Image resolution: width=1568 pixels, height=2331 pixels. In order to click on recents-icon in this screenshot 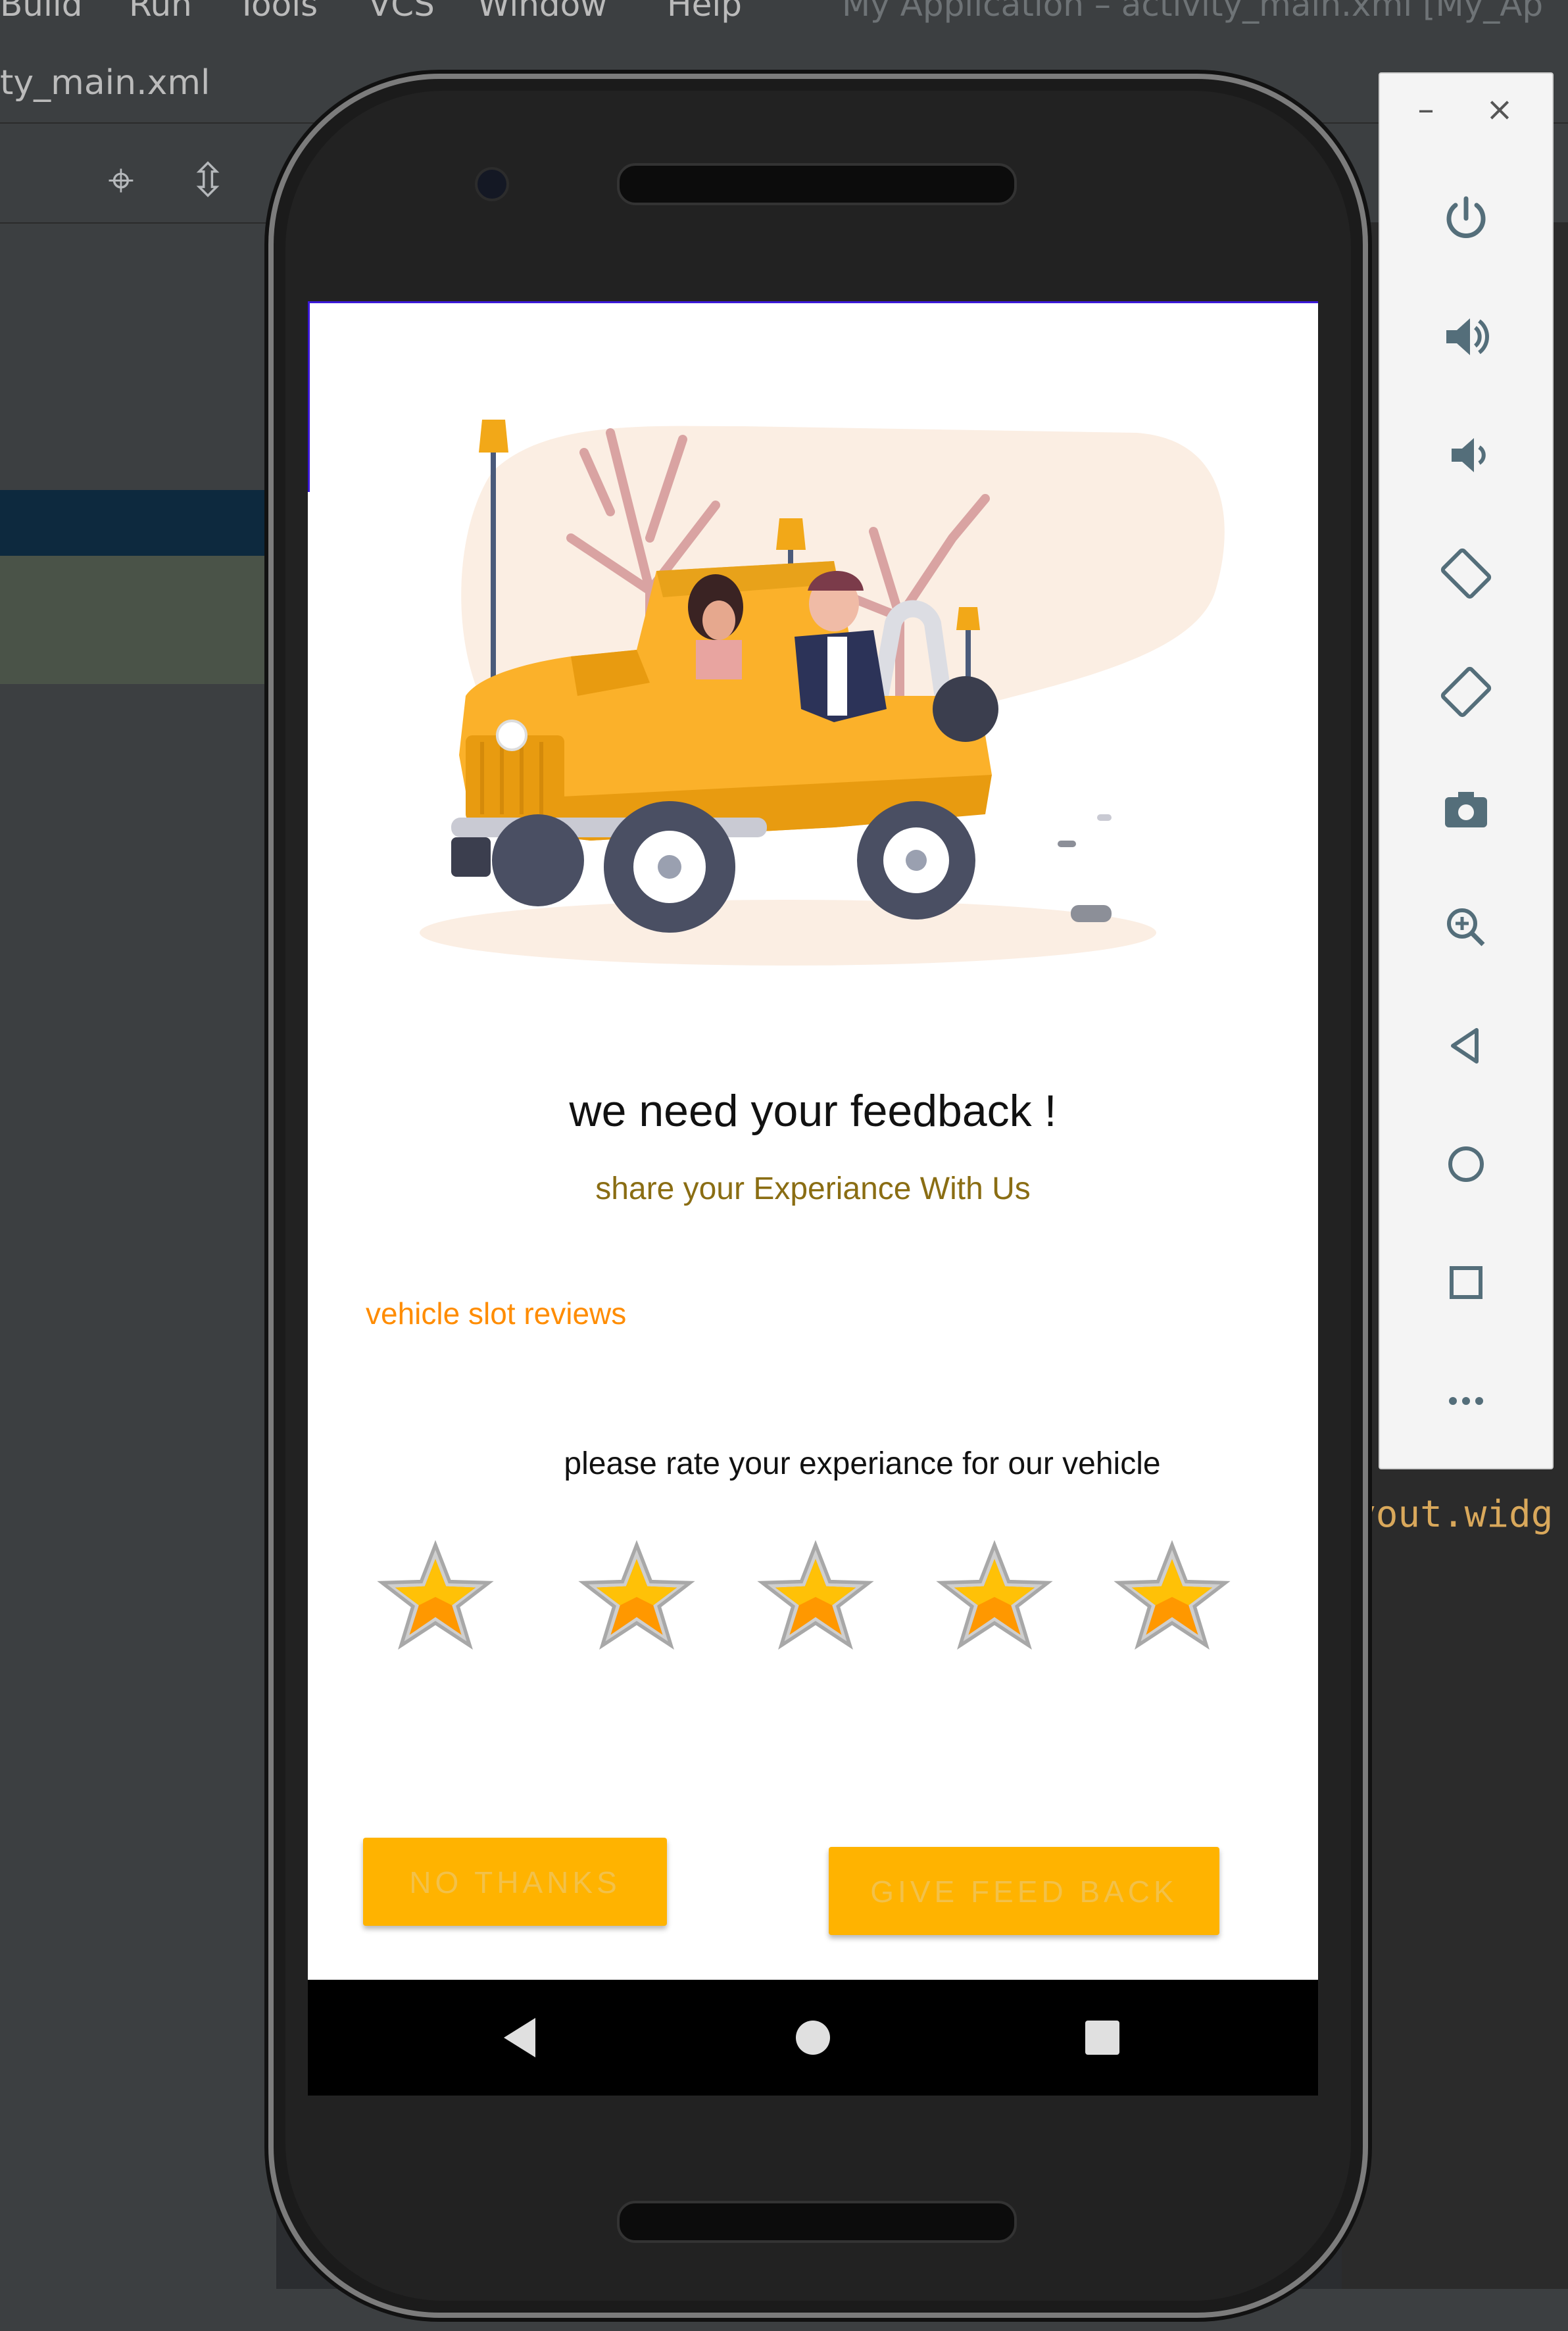, I will do `click(1102, 2037)`.